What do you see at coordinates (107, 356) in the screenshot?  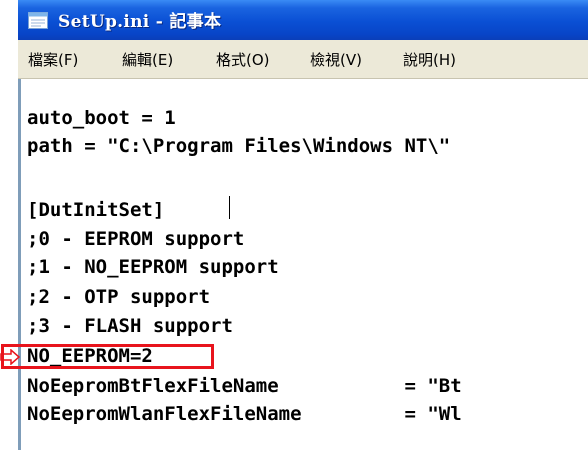 I see `highlight-box` at bounding box center [107, 356].